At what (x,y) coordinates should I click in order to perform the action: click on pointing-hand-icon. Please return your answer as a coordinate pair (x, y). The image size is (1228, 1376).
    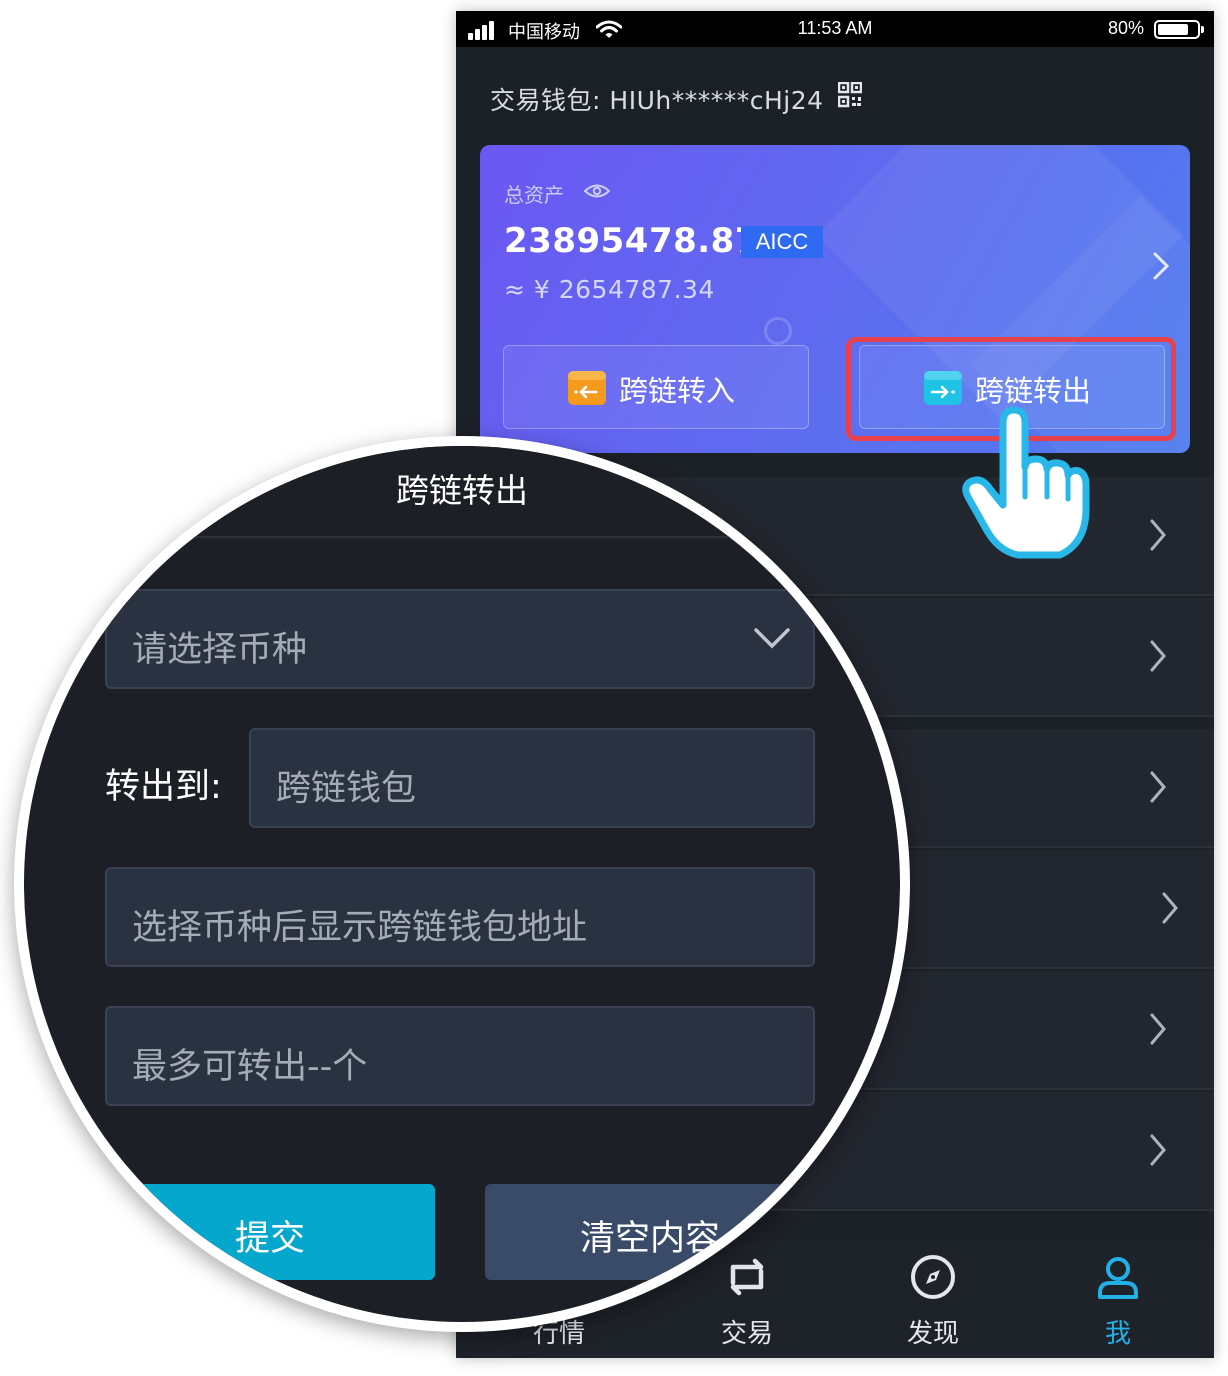
    Looking at the image, I should click on (1026, 482).